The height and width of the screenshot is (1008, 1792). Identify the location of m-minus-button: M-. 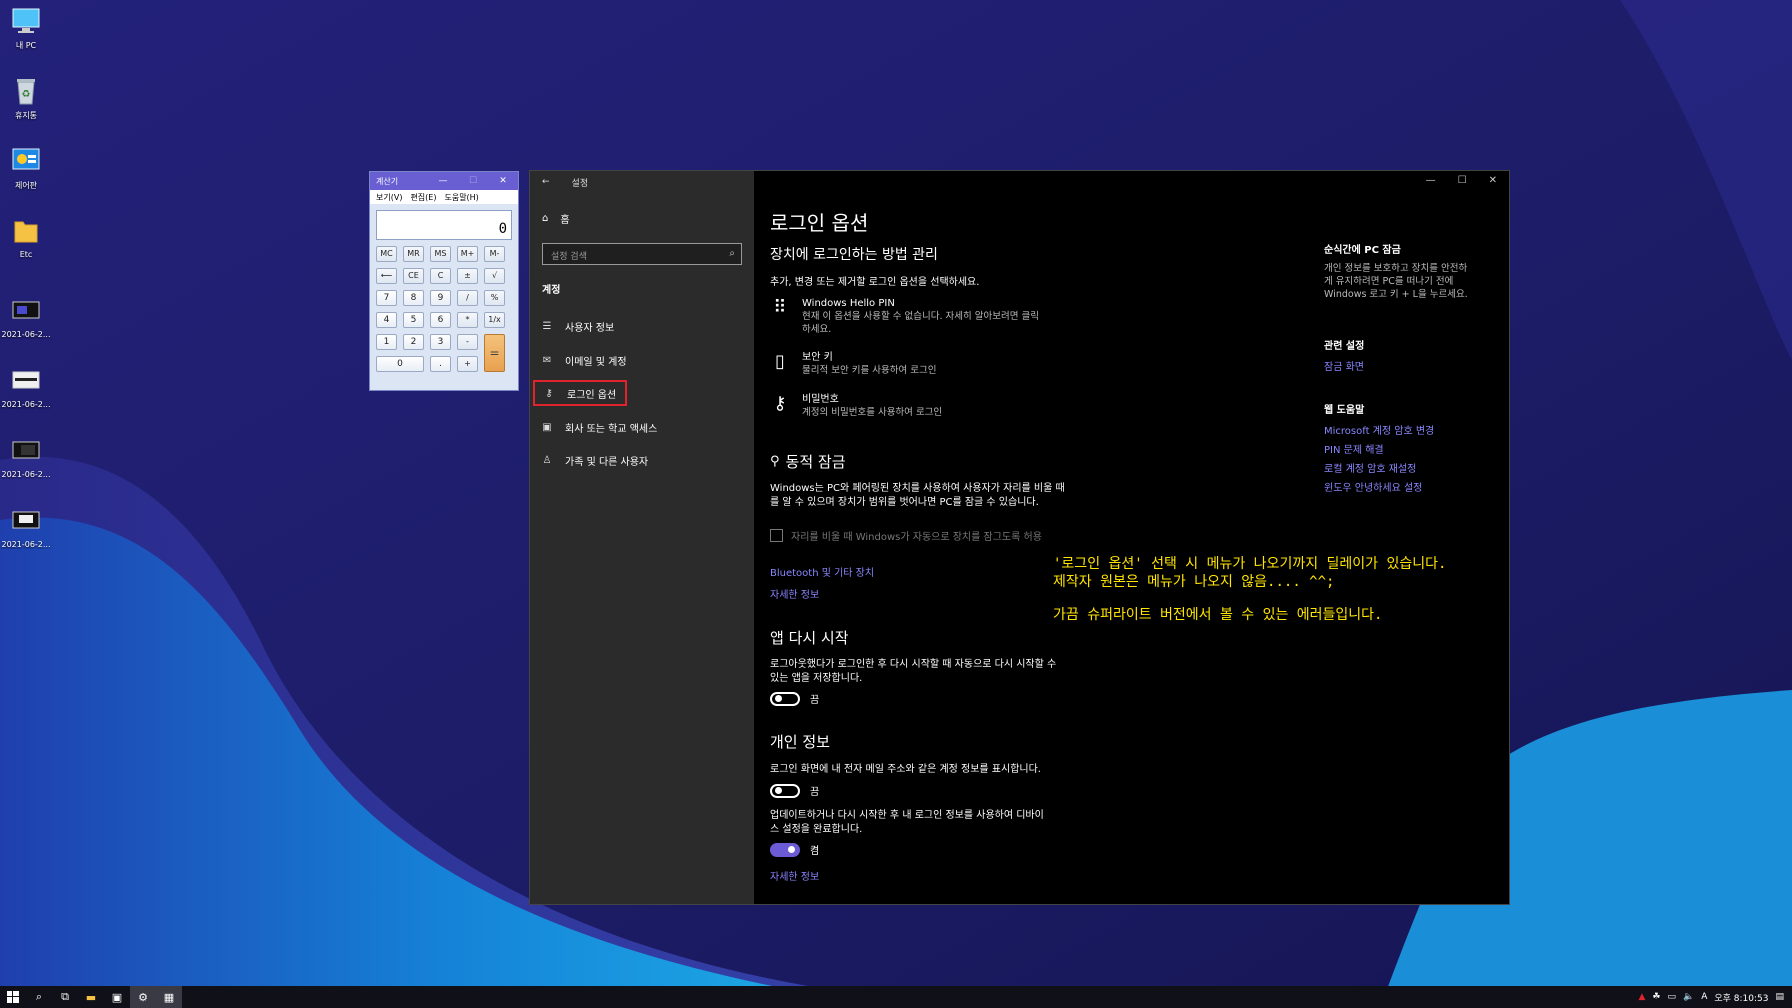
(494, 254).